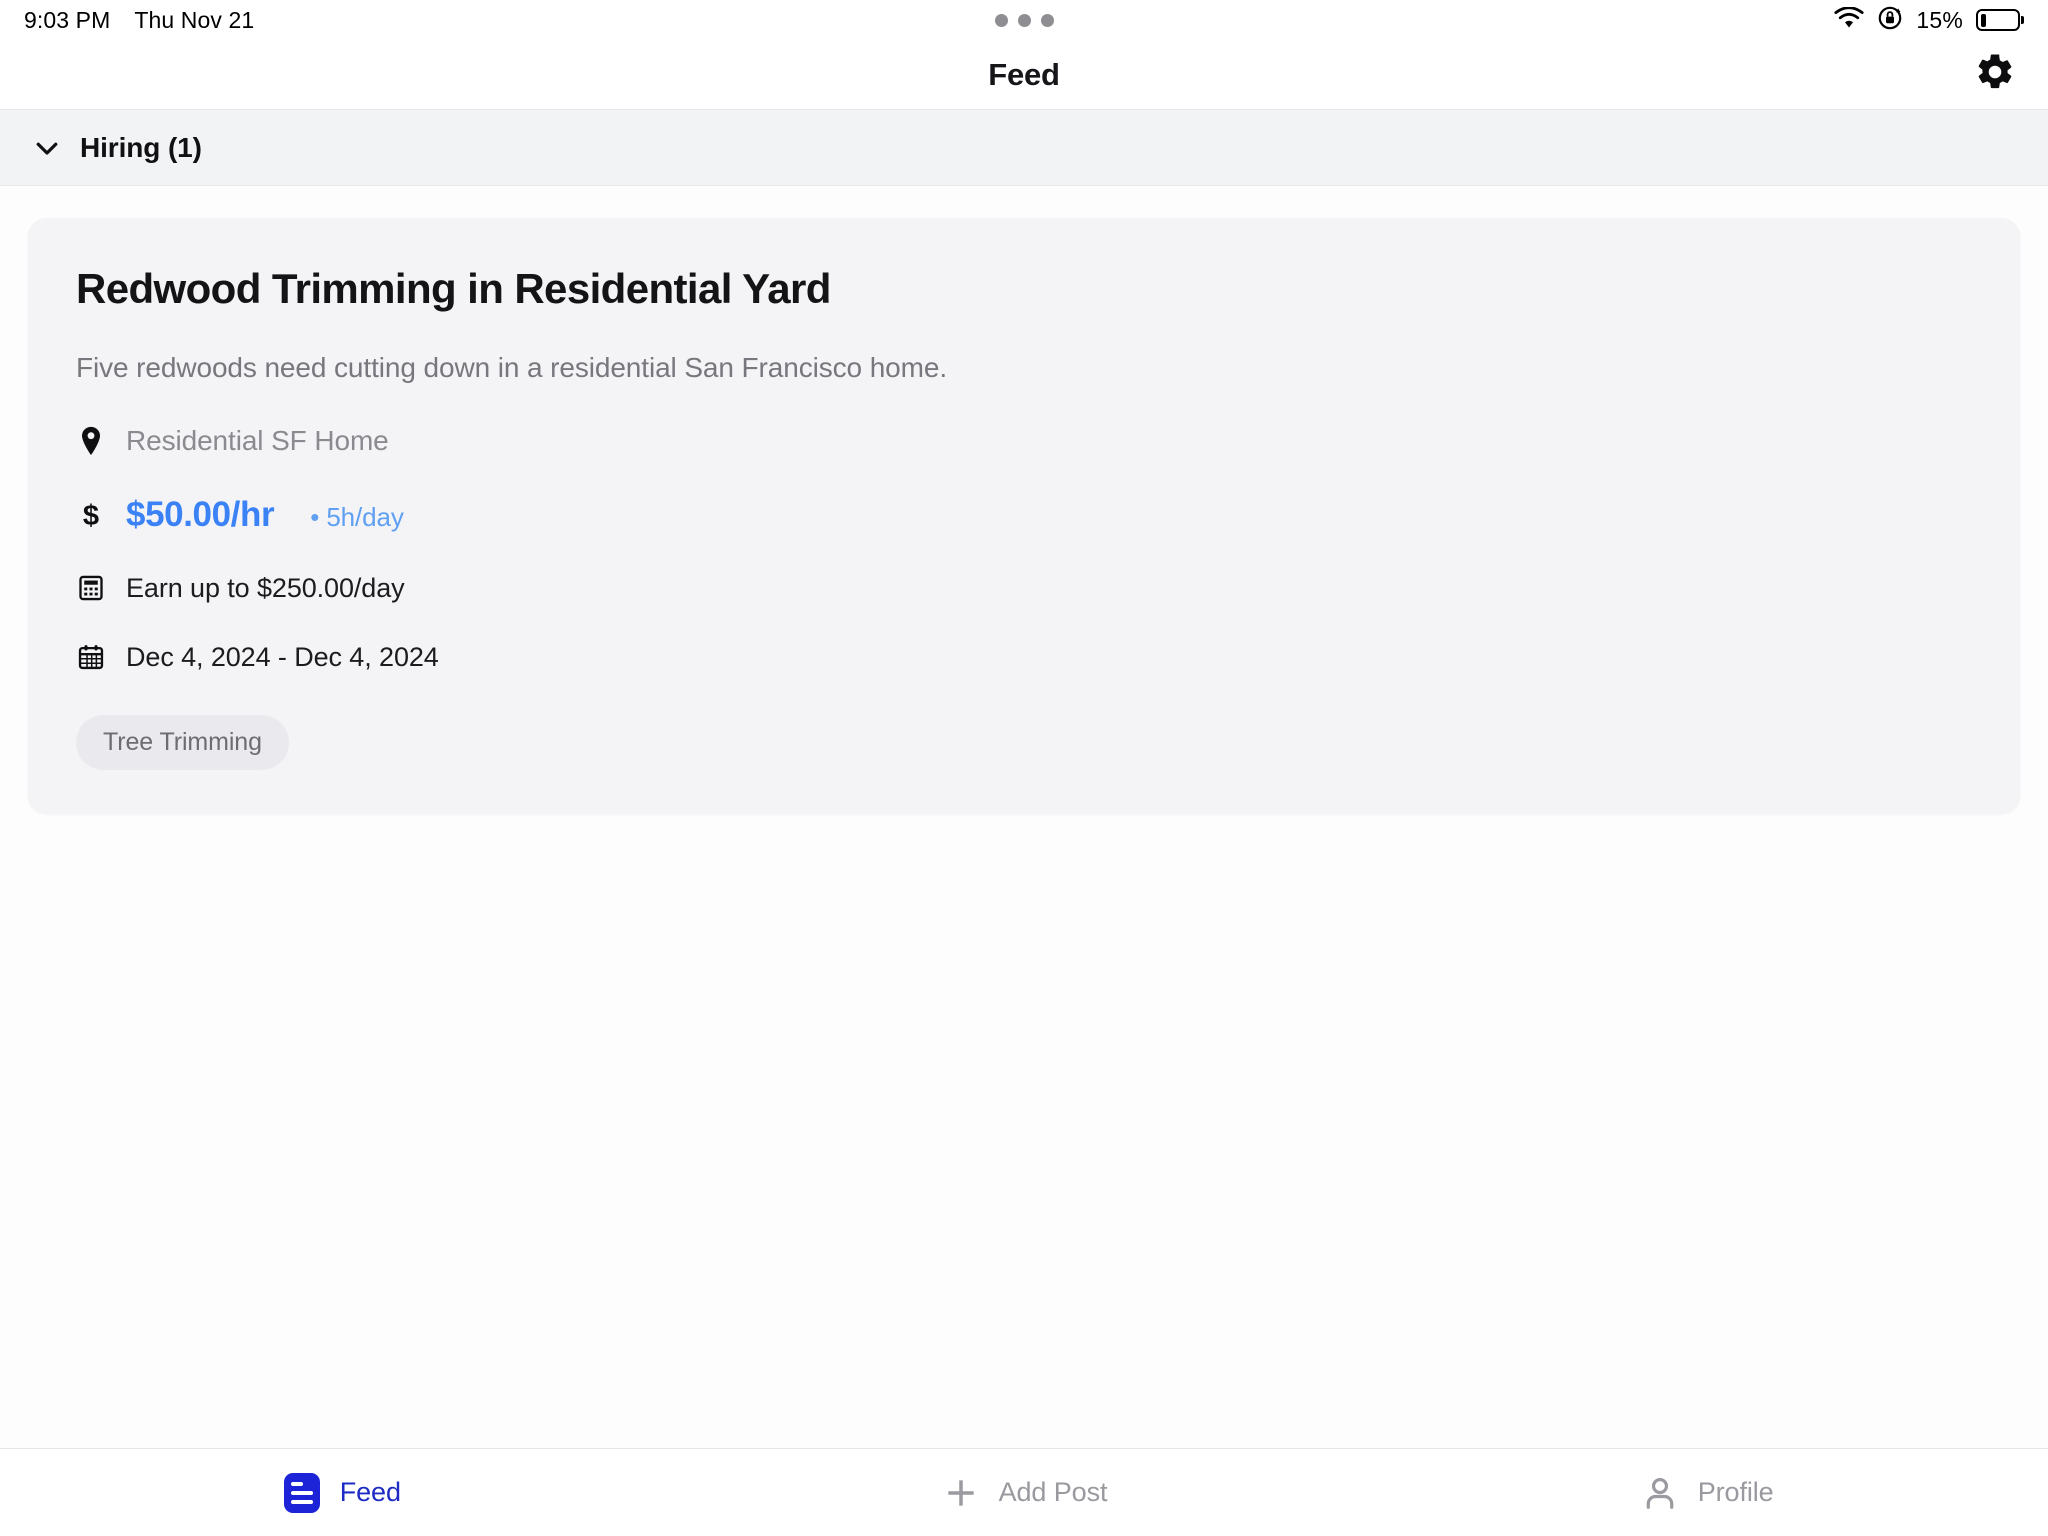 This screenshot has height=1536, width=2048. I want to click on settings-button, so click(1995, 75).